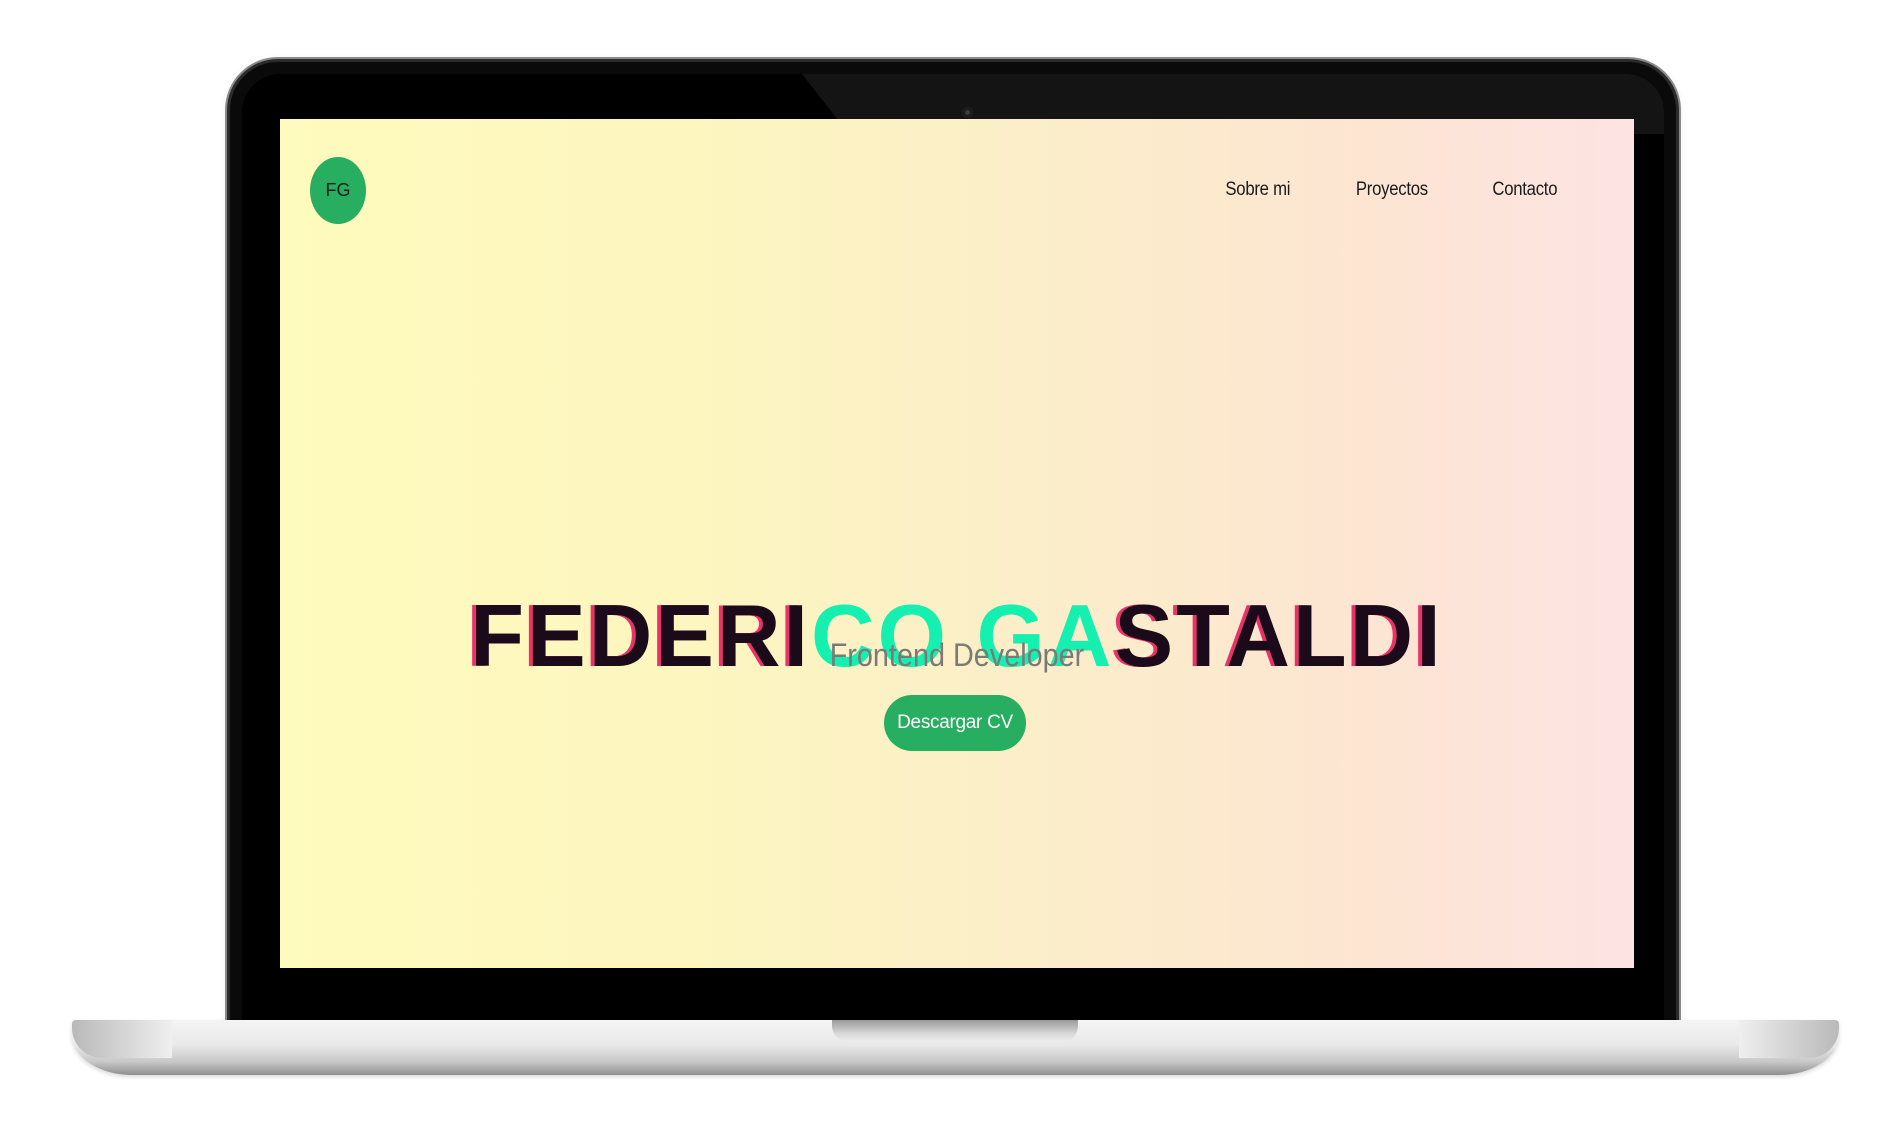  I want to click on main-nav: Sobre mi Proyectos Contacto, so click(1391, 190).